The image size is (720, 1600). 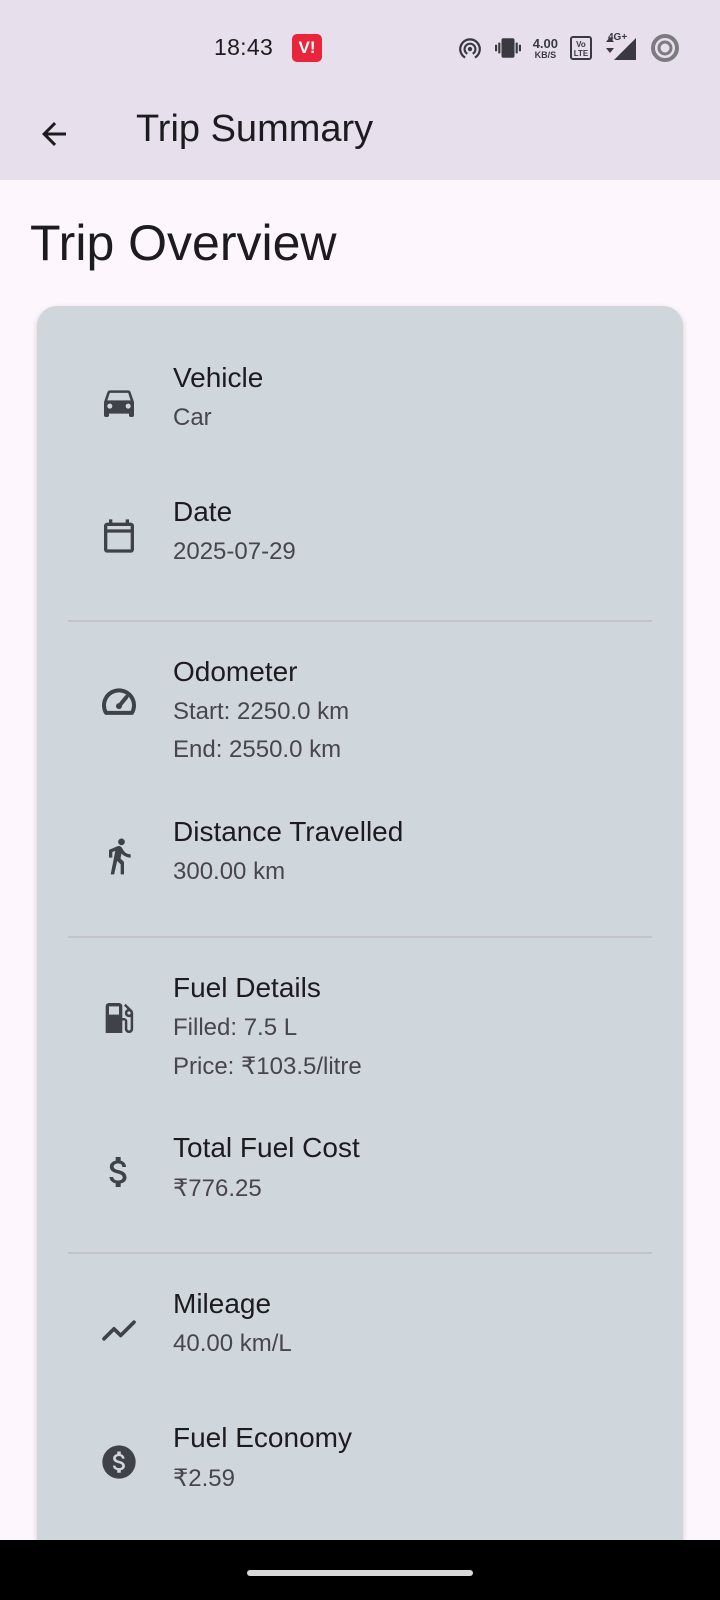 What do you see at coordinates (261, 711) in the screenshot?
I see `odometer-start-value: Start: 2250.0 km` at bounding box center [261, 711].